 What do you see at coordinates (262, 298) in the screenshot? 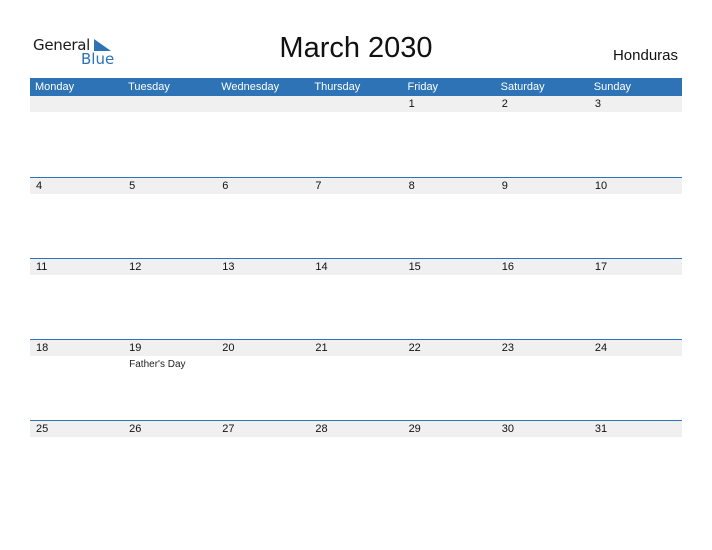
I see `day-cell: 13` at bounding box center [262, 298].